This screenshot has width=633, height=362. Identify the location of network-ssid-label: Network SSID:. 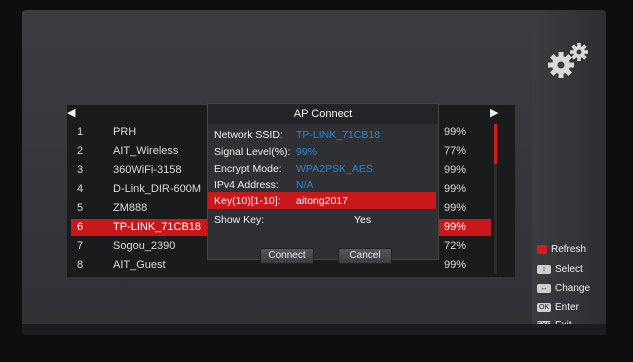
(248, 135).